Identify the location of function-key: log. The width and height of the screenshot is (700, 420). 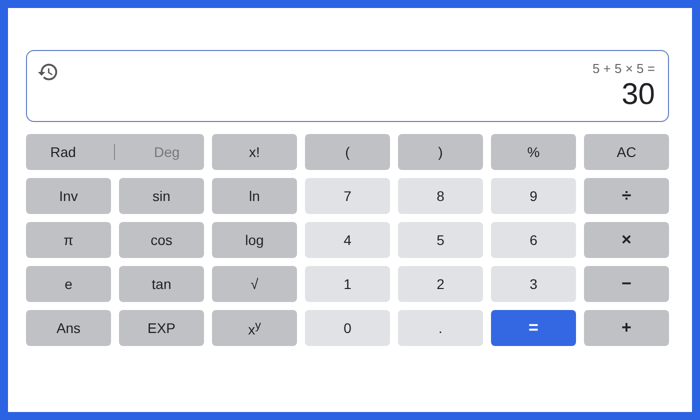
(254, 240).